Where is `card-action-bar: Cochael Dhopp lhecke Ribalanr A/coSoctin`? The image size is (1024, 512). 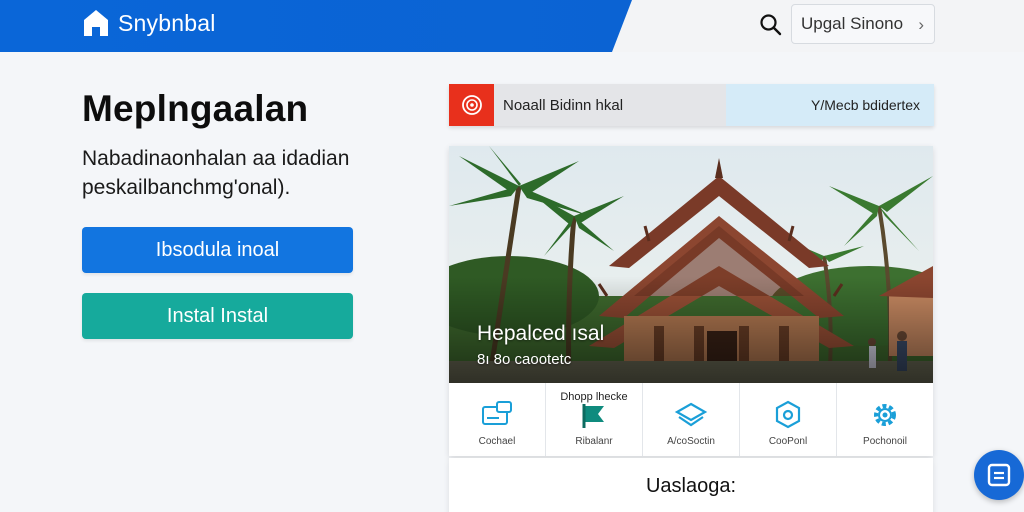
card-action-bar: Cochael Dhopp lhecke Ribalanr A/coSoctin is located at coordinates (691, 419).